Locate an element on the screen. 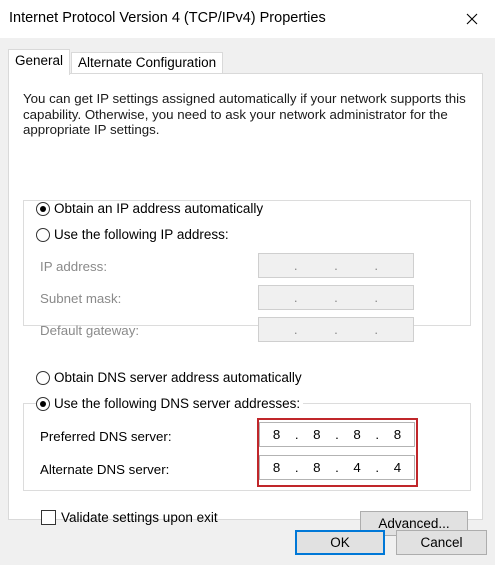 The image size is (495, 565). validate-settings-checkbox: Validate settings upon exit is located at coordinates (129, 517).